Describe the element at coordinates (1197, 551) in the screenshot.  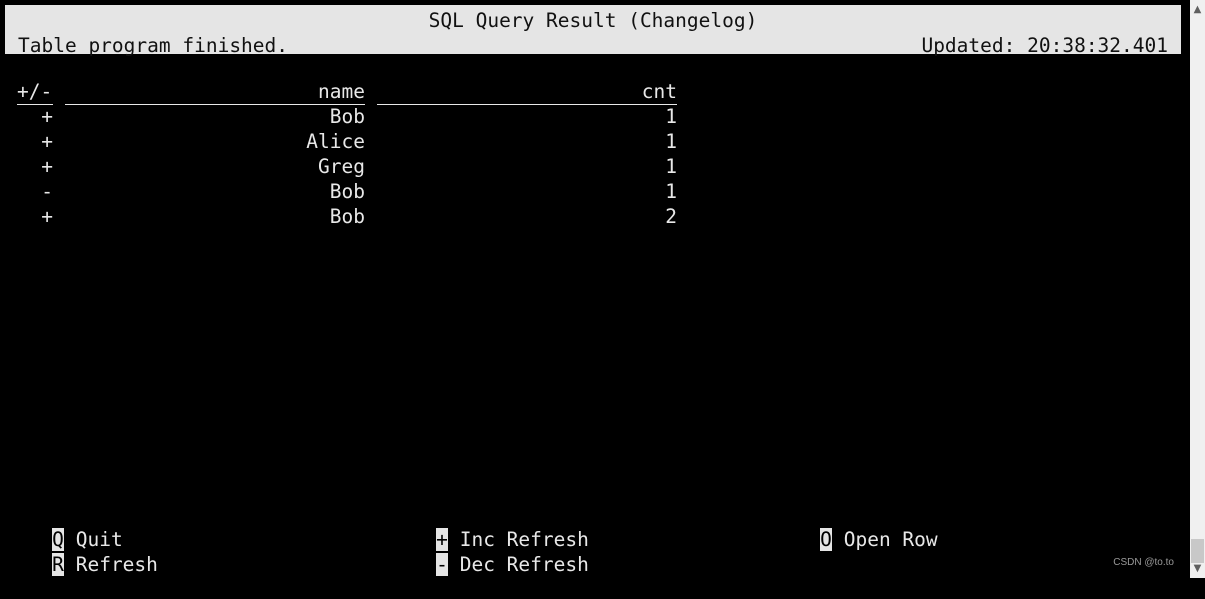
I see `scrollbar-thumb` at that location.